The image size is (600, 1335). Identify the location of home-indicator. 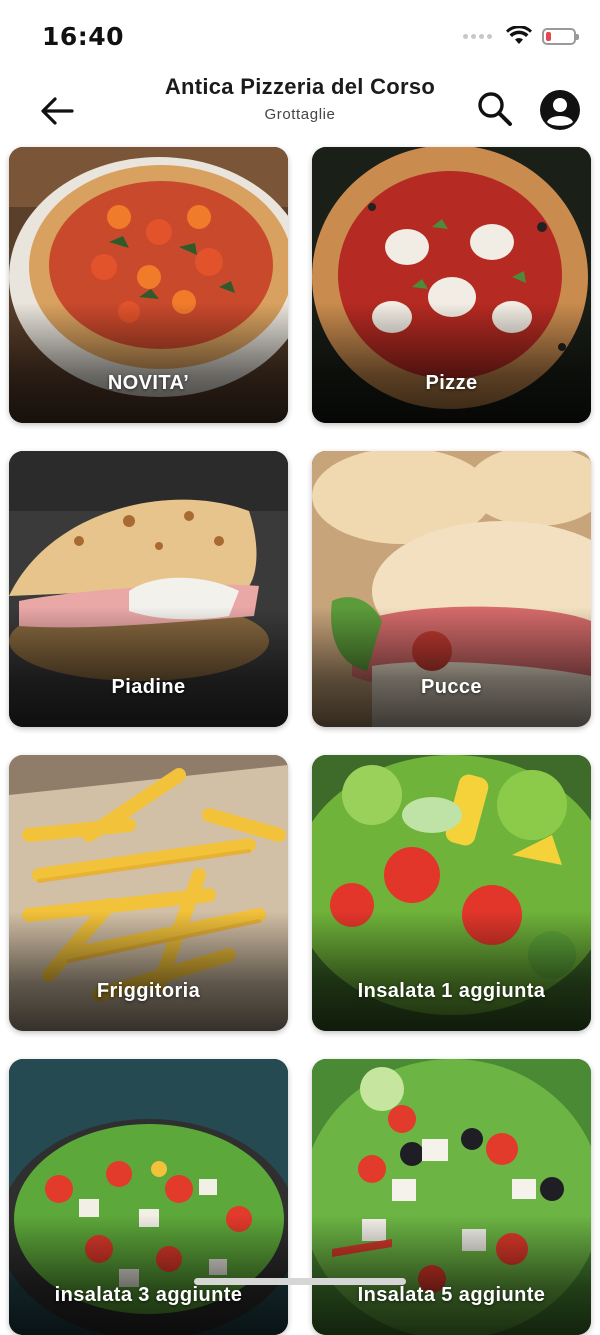
(300, 1281).